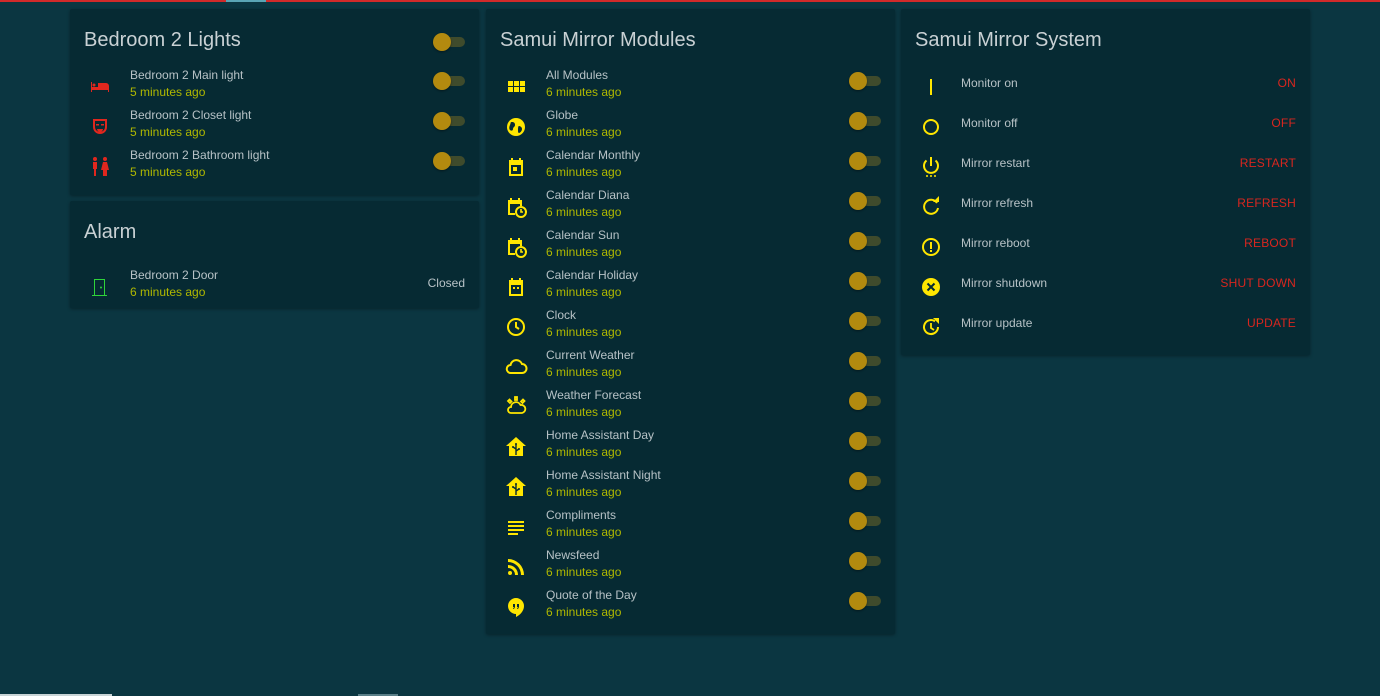 This screenshot has width=1380, height=696. I want to click on card-title: Samui Mirror System, so click(1008, 40).